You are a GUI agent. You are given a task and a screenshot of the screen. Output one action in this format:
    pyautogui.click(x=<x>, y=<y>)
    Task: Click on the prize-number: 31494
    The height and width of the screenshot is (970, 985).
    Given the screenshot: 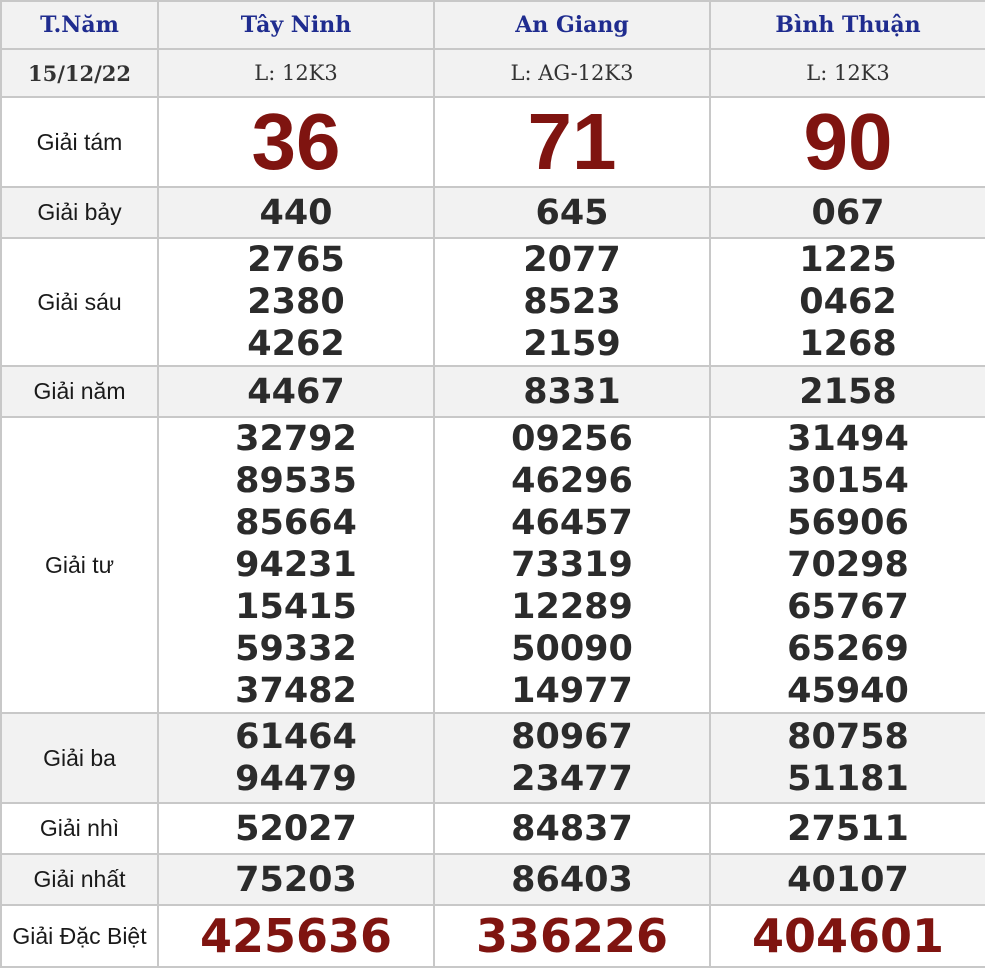 What is the action you would take?
    pyautogui.click(x=848, y=439)
    